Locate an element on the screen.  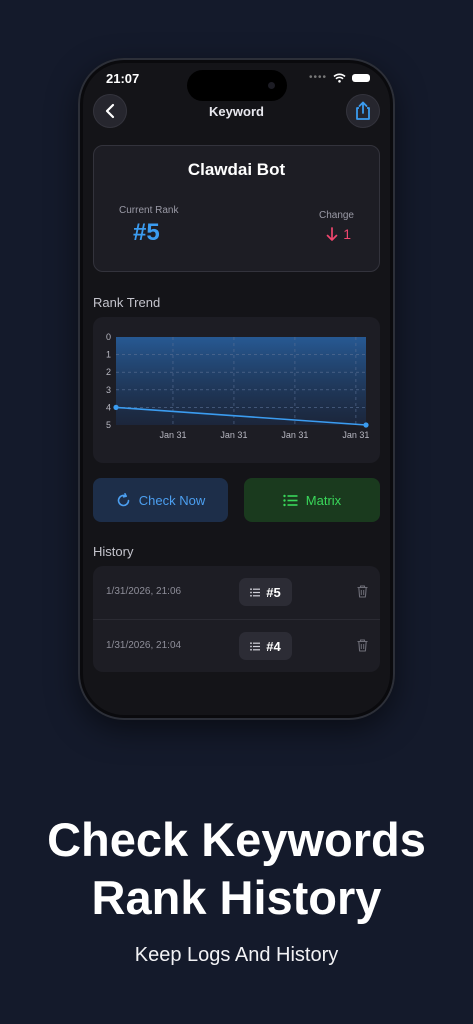
keyword-title: Clawdai Bot is located at coordinates (236, 169).